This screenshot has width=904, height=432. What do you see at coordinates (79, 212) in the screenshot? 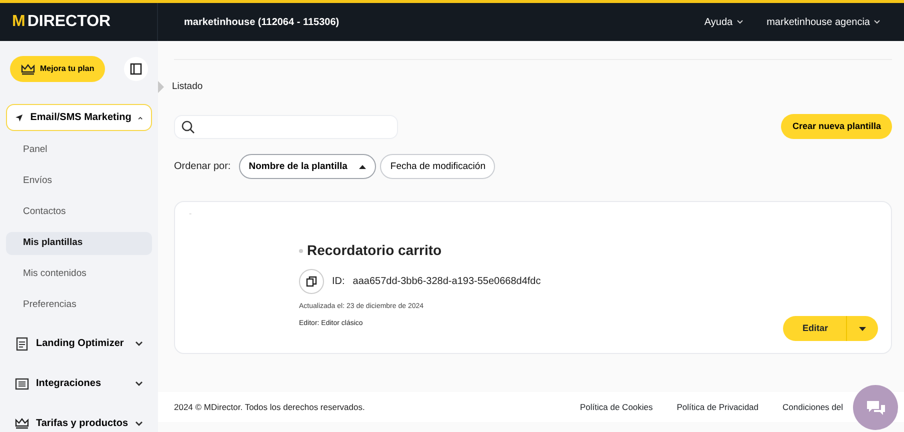
I see `sidebar-item: Contactos` at bounding box center [79, 212].